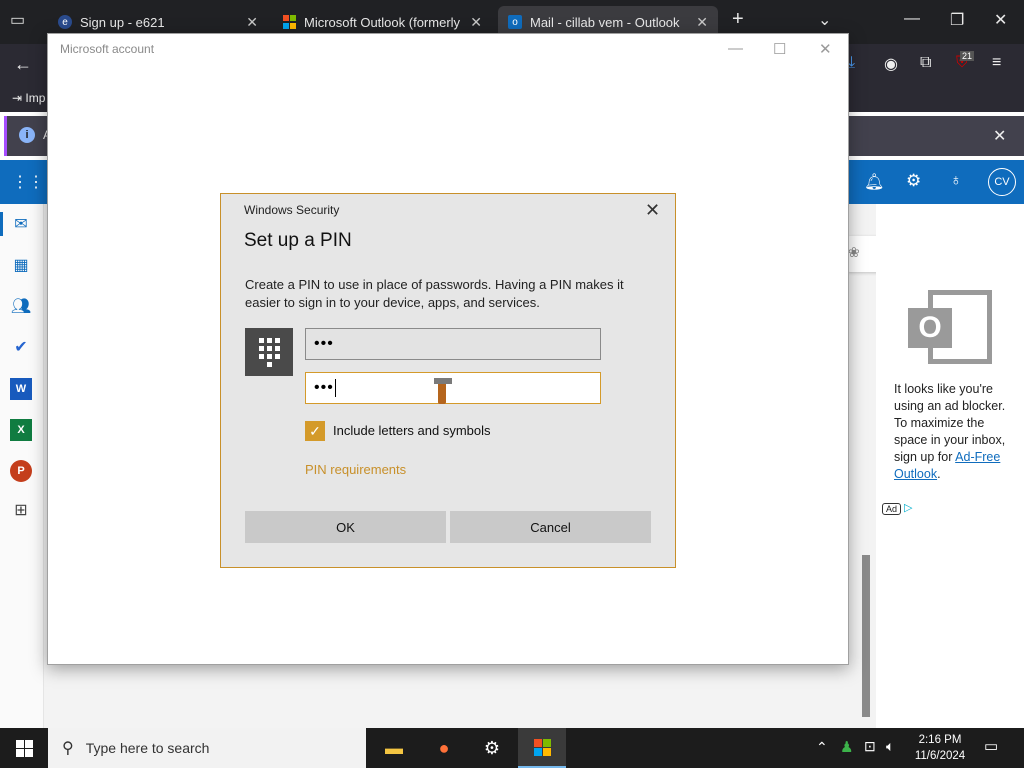 This screenshot has height=768, width=1024. What do you see at coordinates (846, 747) in the screenshot?
I see `tray-app-icon: ♟` at bounding box center [846, 747].